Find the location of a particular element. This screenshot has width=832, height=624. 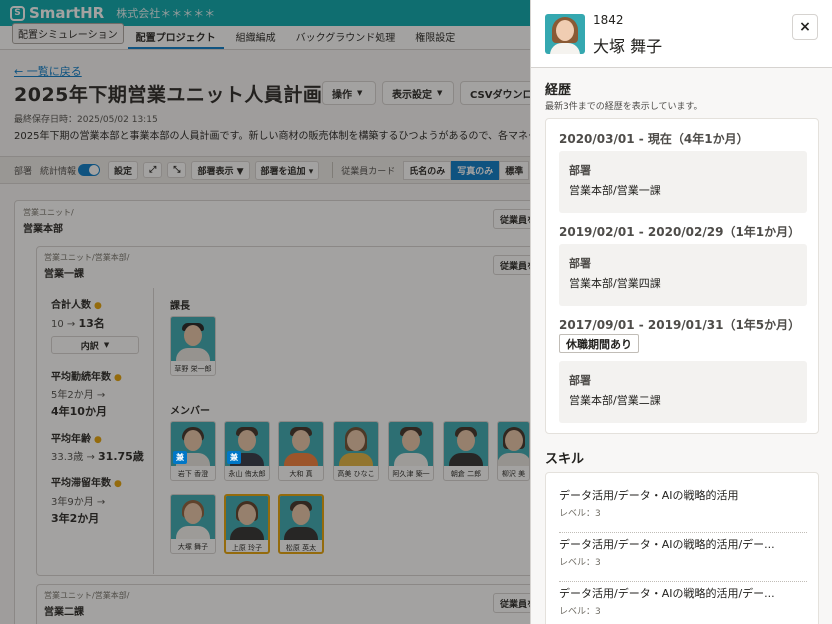

employee-number: 1842 is located at coordinates (608, 20).